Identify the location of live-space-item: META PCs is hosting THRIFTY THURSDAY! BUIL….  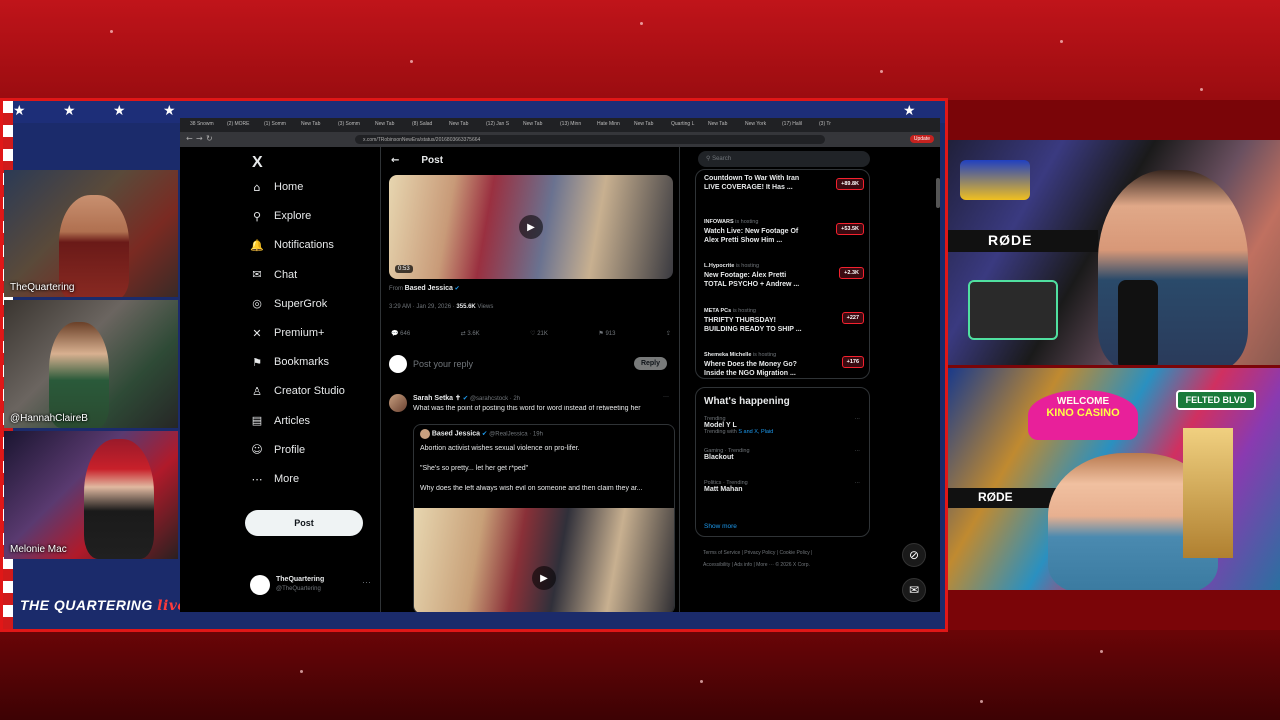
(784, 321).